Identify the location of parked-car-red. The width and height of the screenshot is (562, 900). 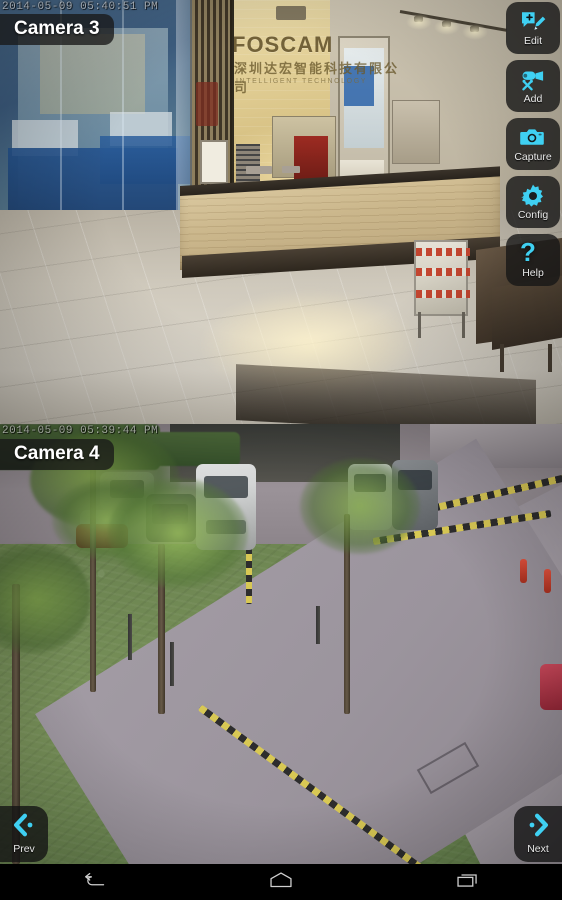
(551, 687).